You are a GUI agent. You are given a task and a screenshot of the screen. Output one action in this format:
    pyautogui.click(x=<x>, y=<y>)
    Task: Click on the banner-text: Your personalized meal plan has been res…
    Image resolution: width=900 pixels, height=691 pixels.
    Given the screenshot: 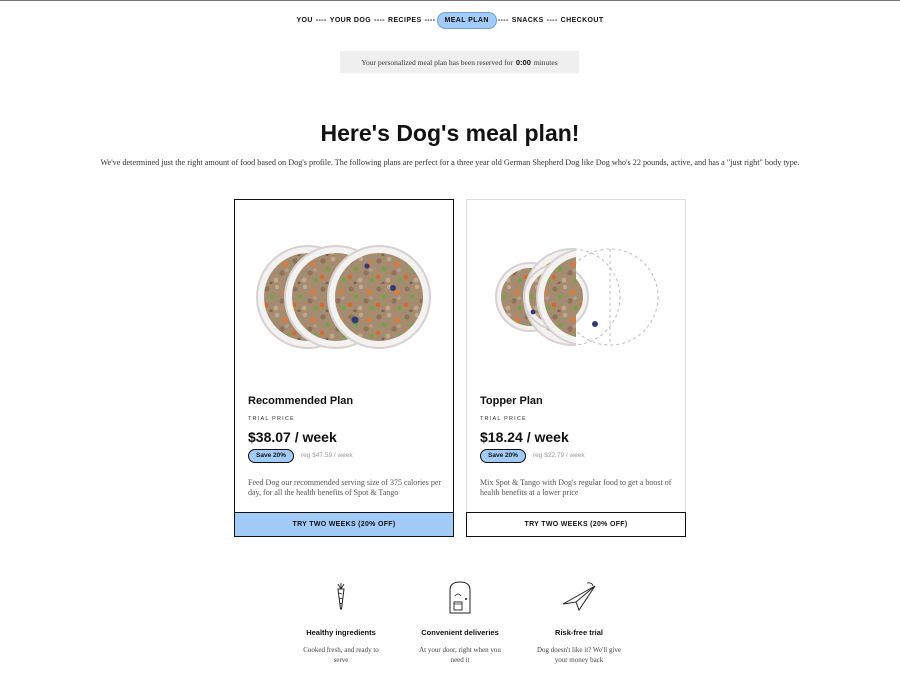 What is the action you would take?
    pyautogui.click(x=437, y=62)
    